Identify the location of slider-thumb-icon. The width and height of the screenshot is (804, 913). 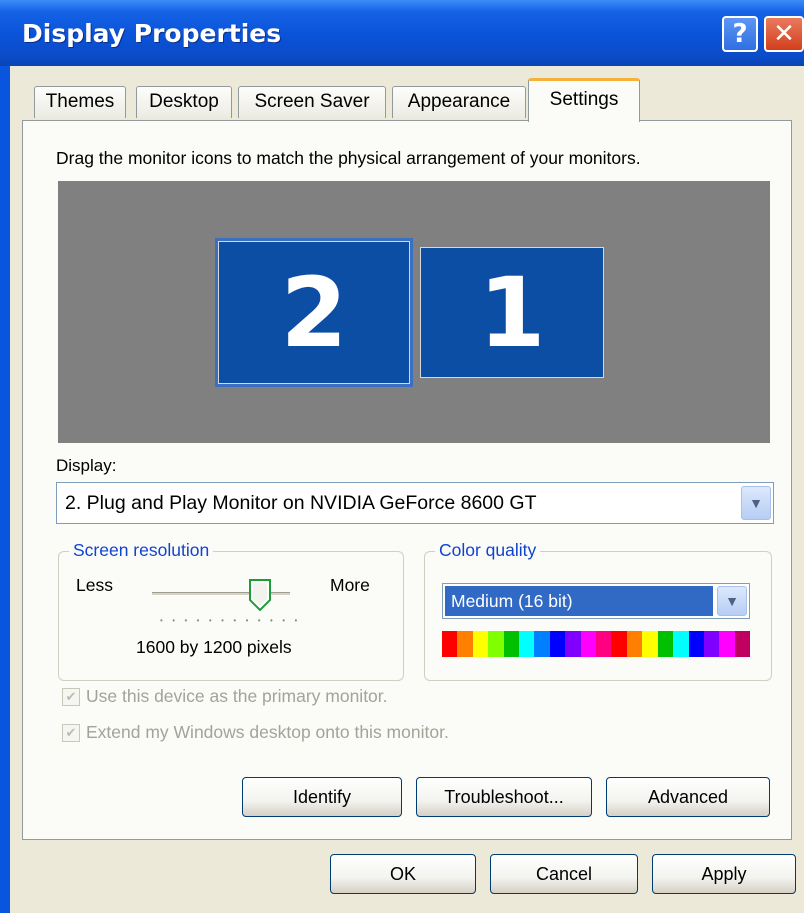
(260, 595).